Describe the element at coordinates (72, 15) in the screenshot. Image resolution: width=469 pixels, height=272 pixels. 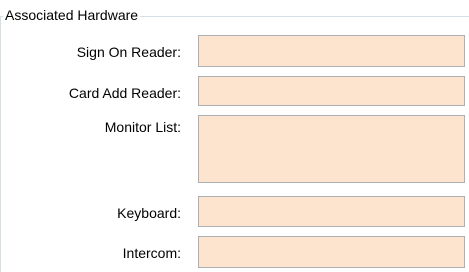
I see `group-title: Associated Hardware` at that location.